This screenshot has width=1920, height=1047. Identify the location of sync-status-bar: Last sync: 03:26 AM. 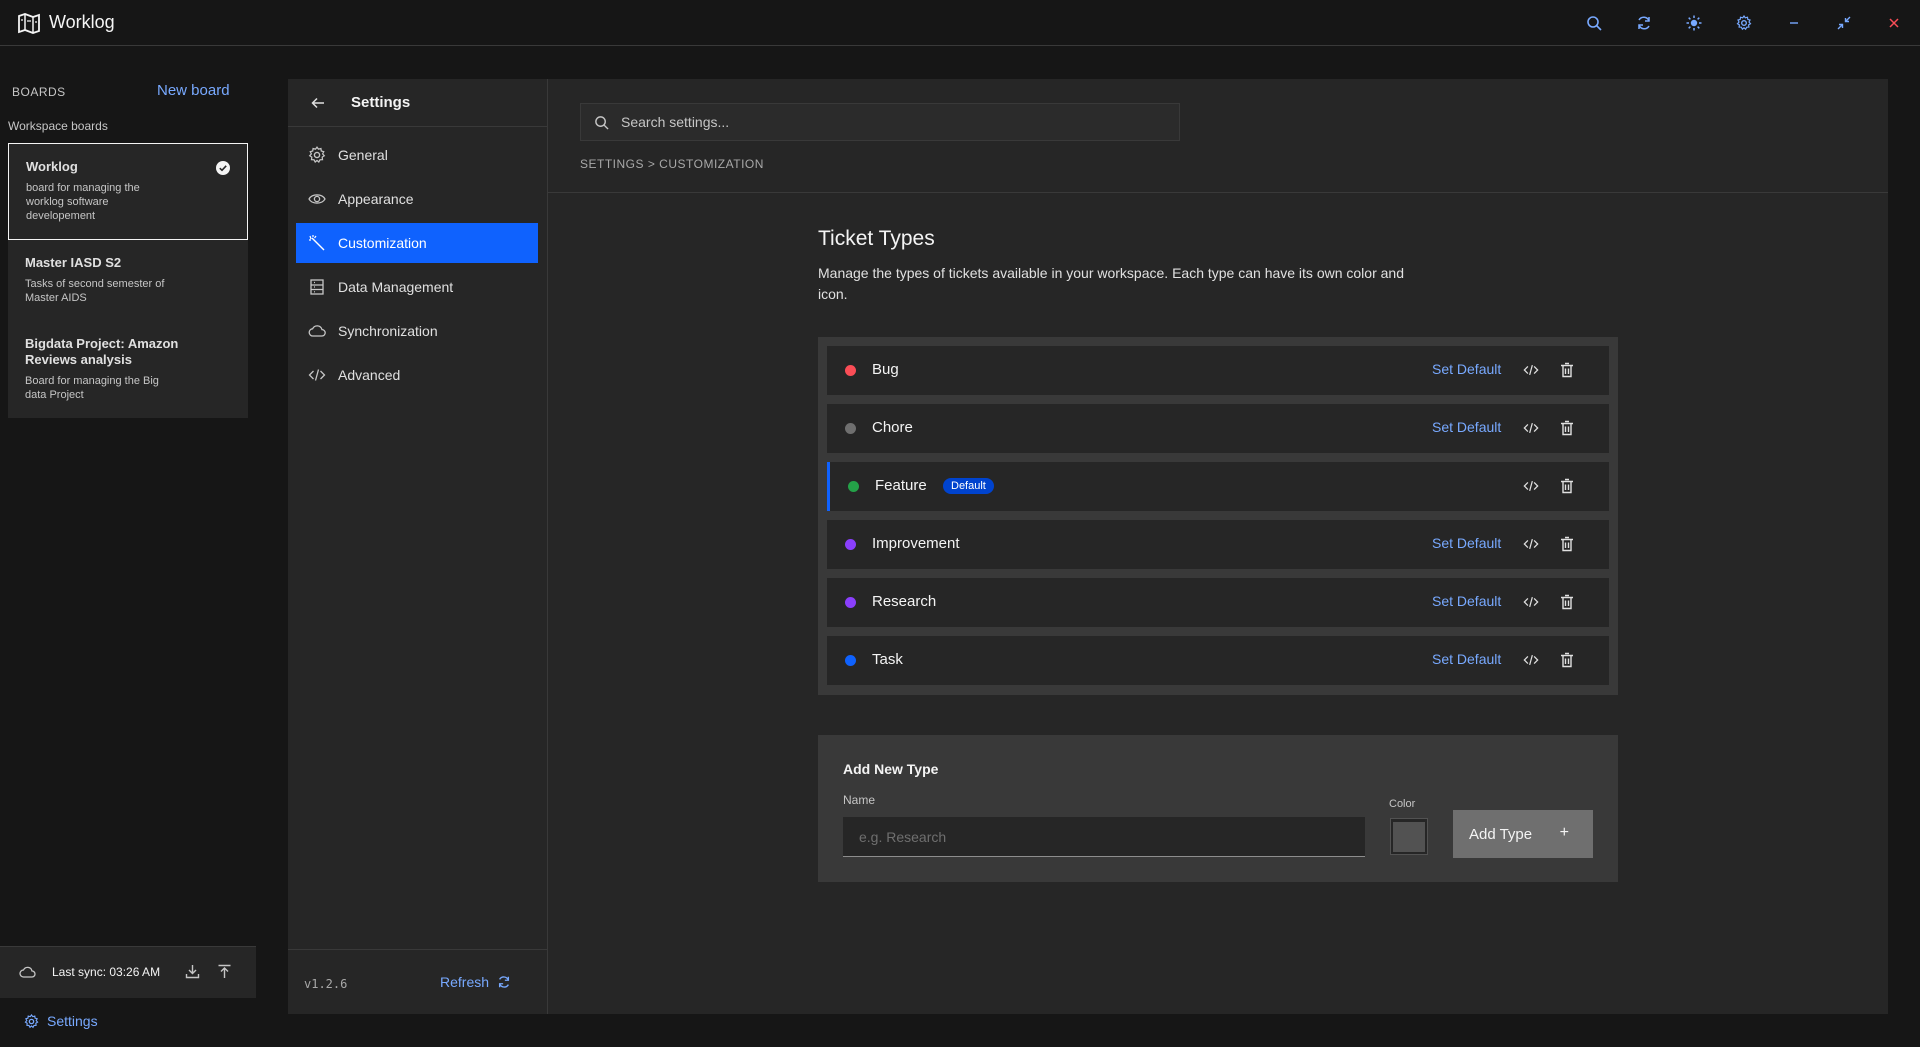
(128, 972).